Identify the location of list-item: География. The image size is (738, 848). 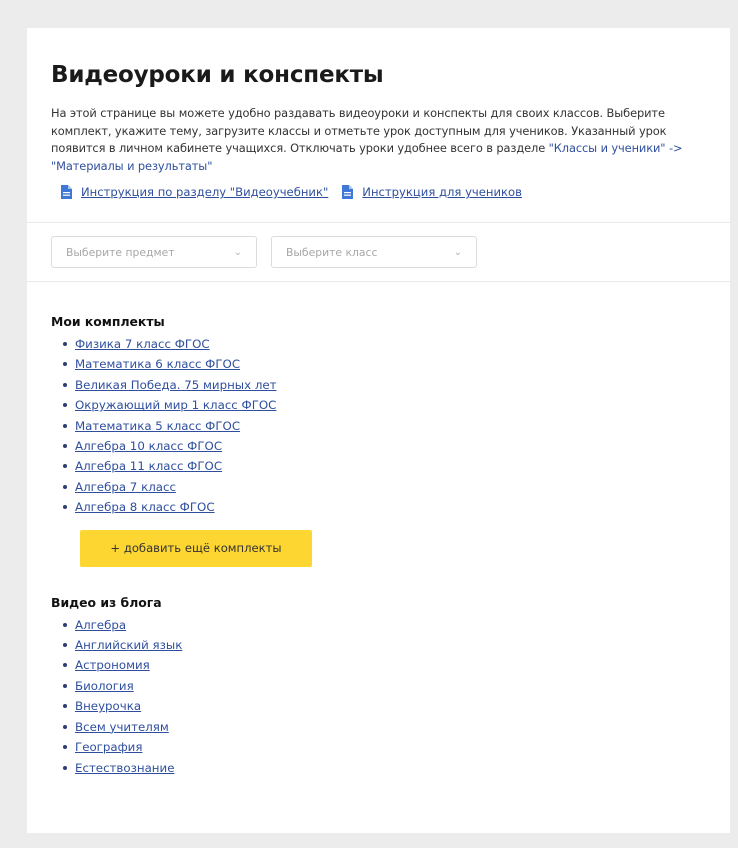
(384, 747).